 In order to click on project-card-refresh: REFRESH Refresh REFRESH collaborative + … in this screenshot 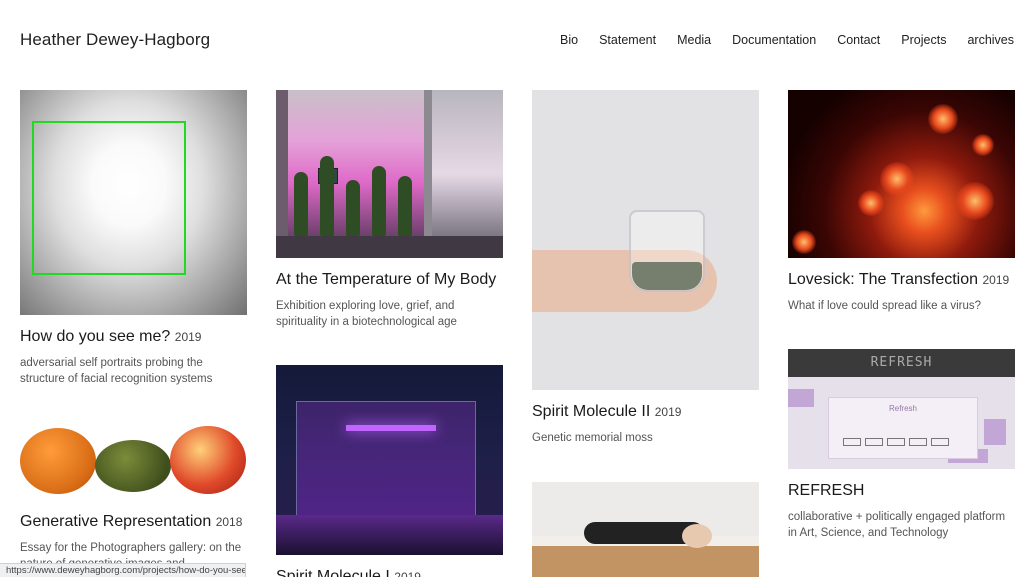, I will do `click(901, 445)`.